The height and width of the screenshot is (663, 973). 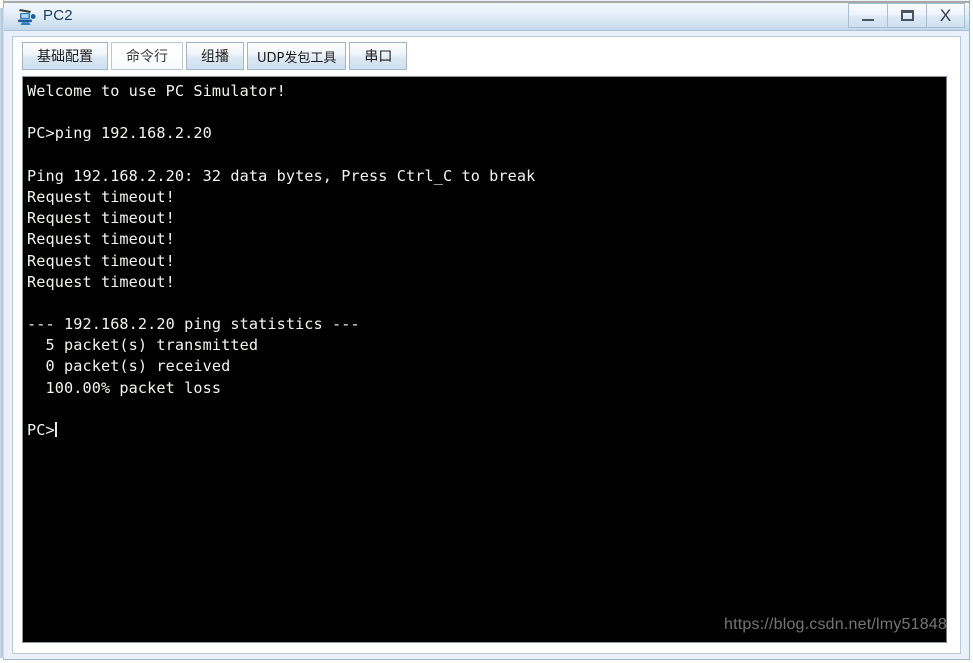 What do you see at coordinates (58, 15) in the screenshot?
I see `window-title: PC2` at bounding box center [58, 15].